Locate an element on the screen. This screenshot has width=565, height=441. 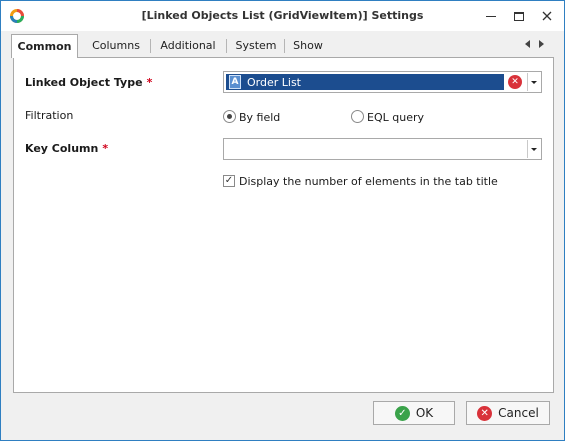
linked-object-type-value: A Order List is located at coordinates (365, 82).